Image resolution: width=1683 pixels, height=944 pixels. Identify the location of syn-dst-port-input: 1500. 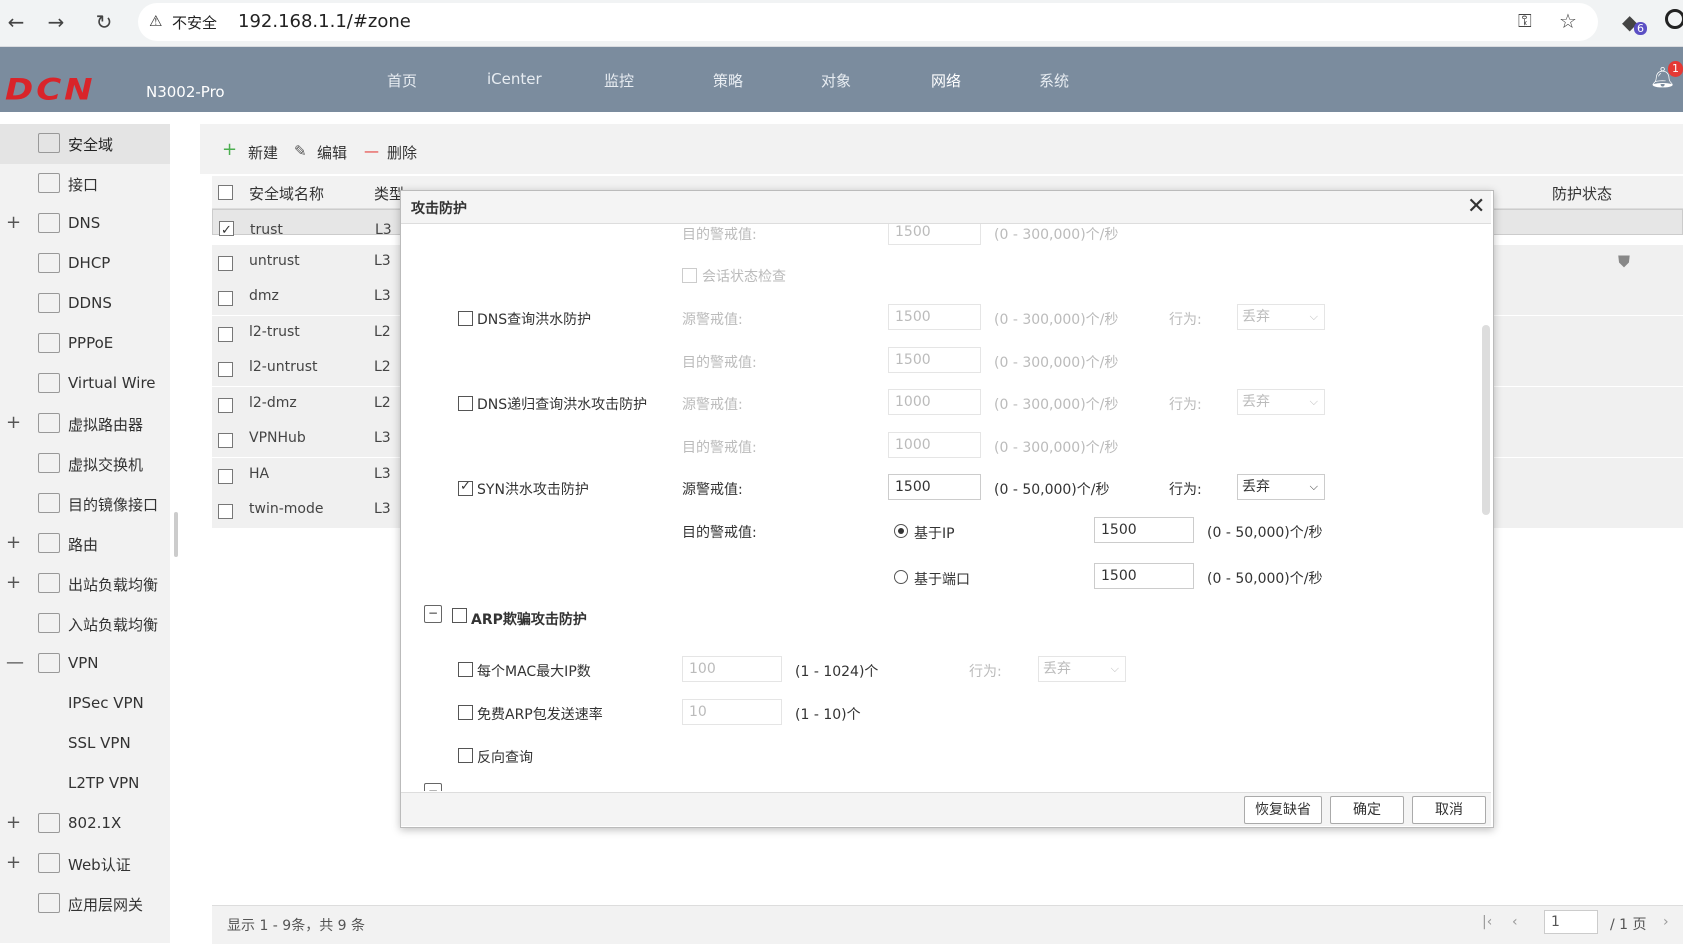
(1144, 576).